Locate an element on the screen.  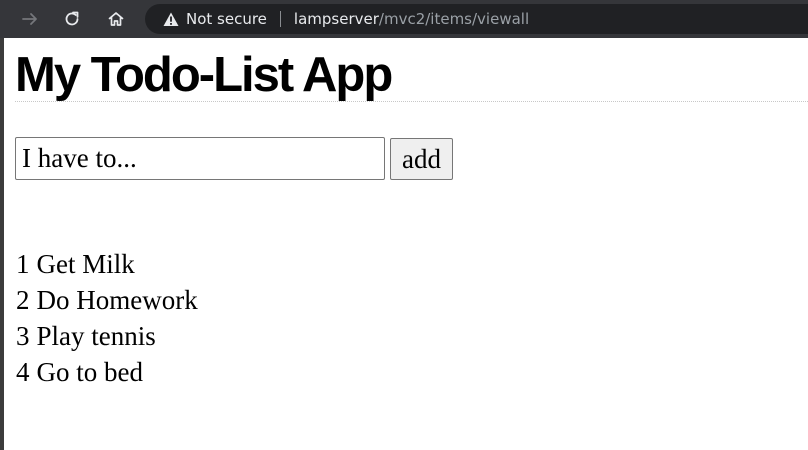
back-button is located at coordinates (30, 19).